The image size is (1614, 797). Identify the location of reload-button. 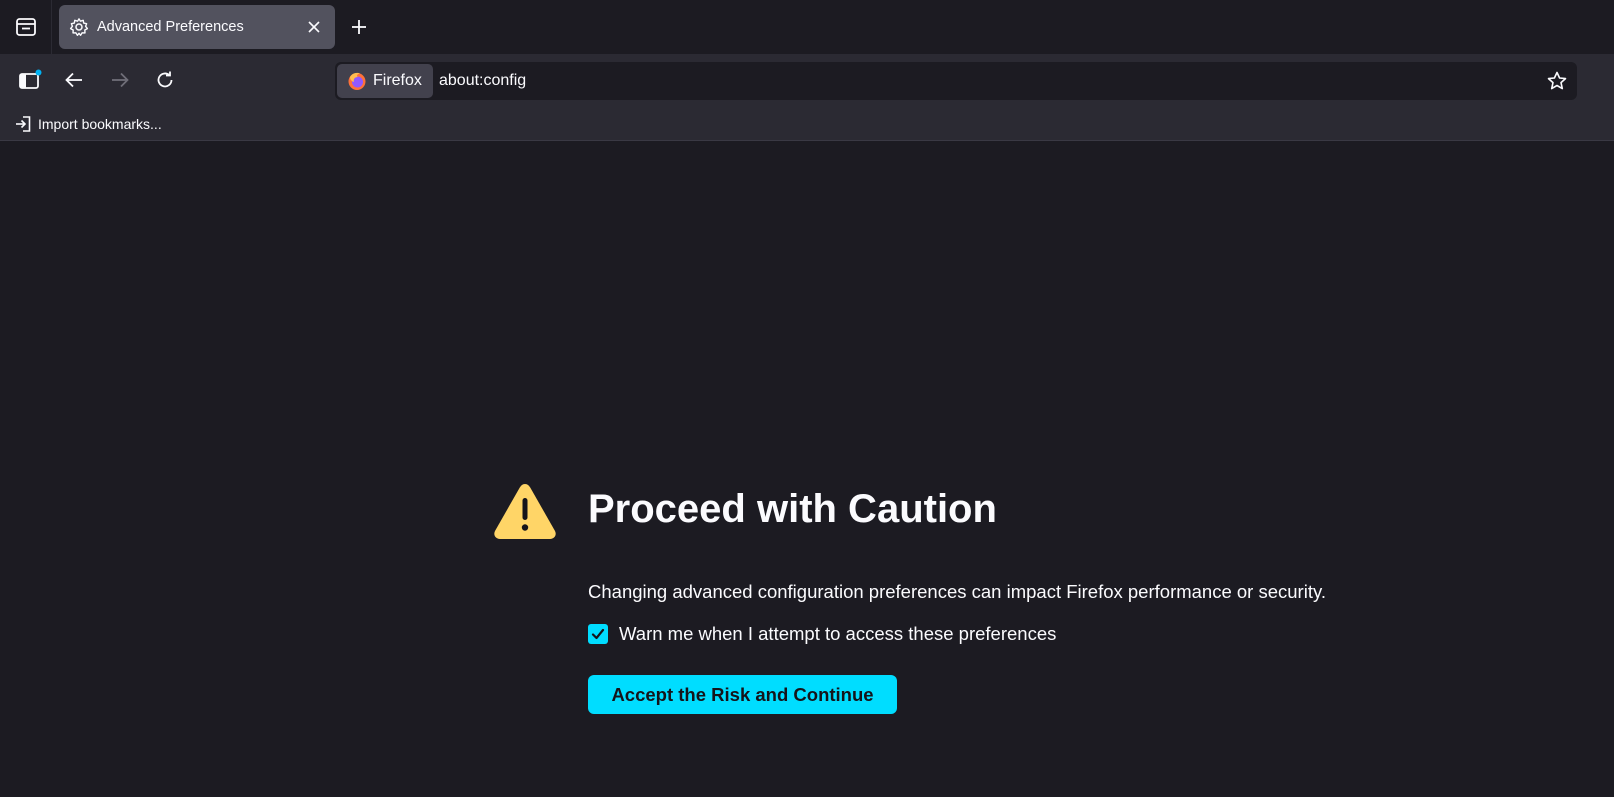
(165, 80).